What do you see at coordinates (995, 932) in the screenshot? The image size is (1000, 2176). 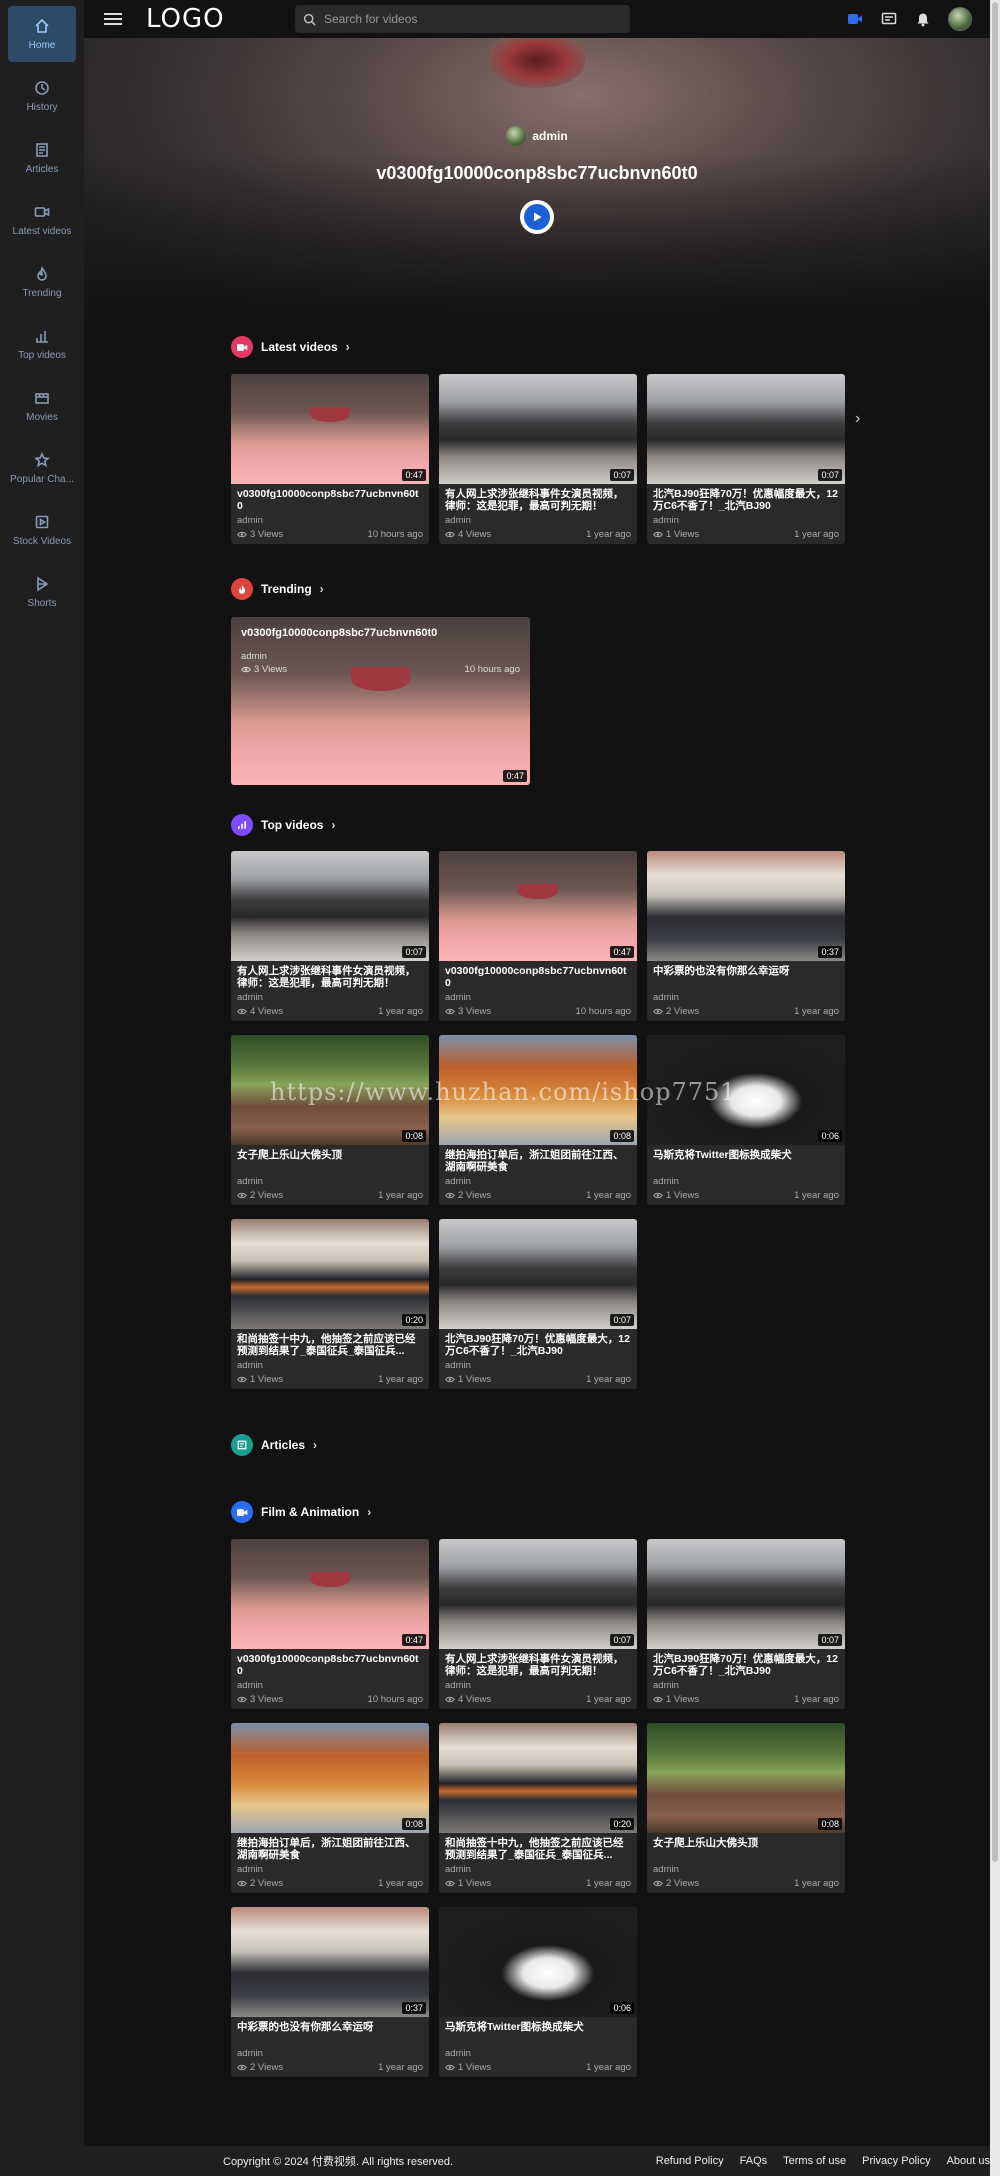 I see `scrollbar-thumb` at bounding box center [995, 932].